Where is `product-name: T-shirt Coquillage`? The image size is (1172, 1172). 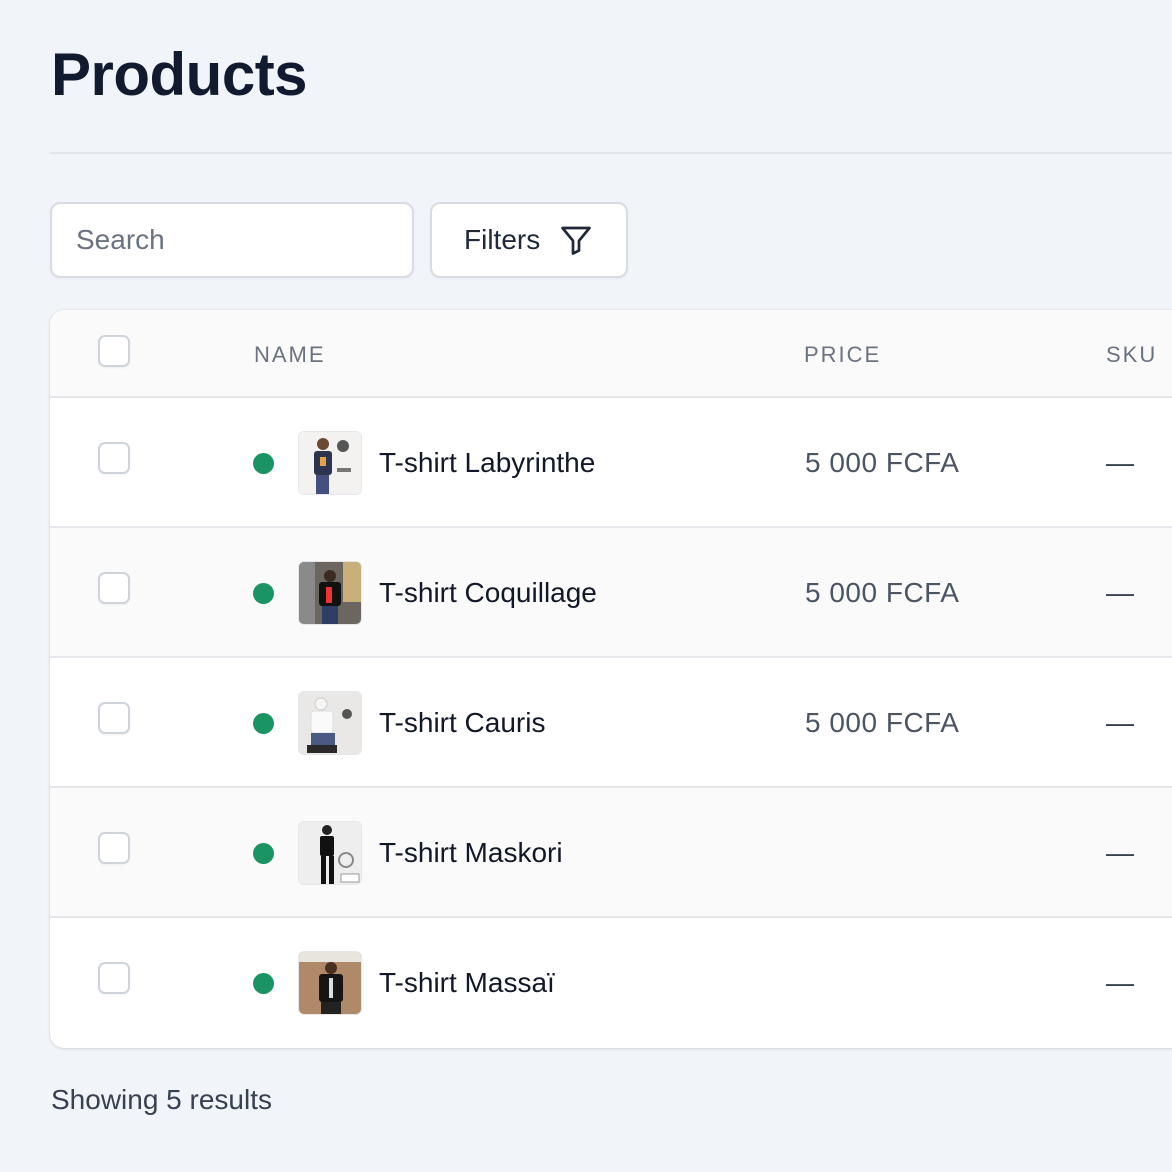
product-name: T-shirt Coquillage is located at coordinates (488, 593).